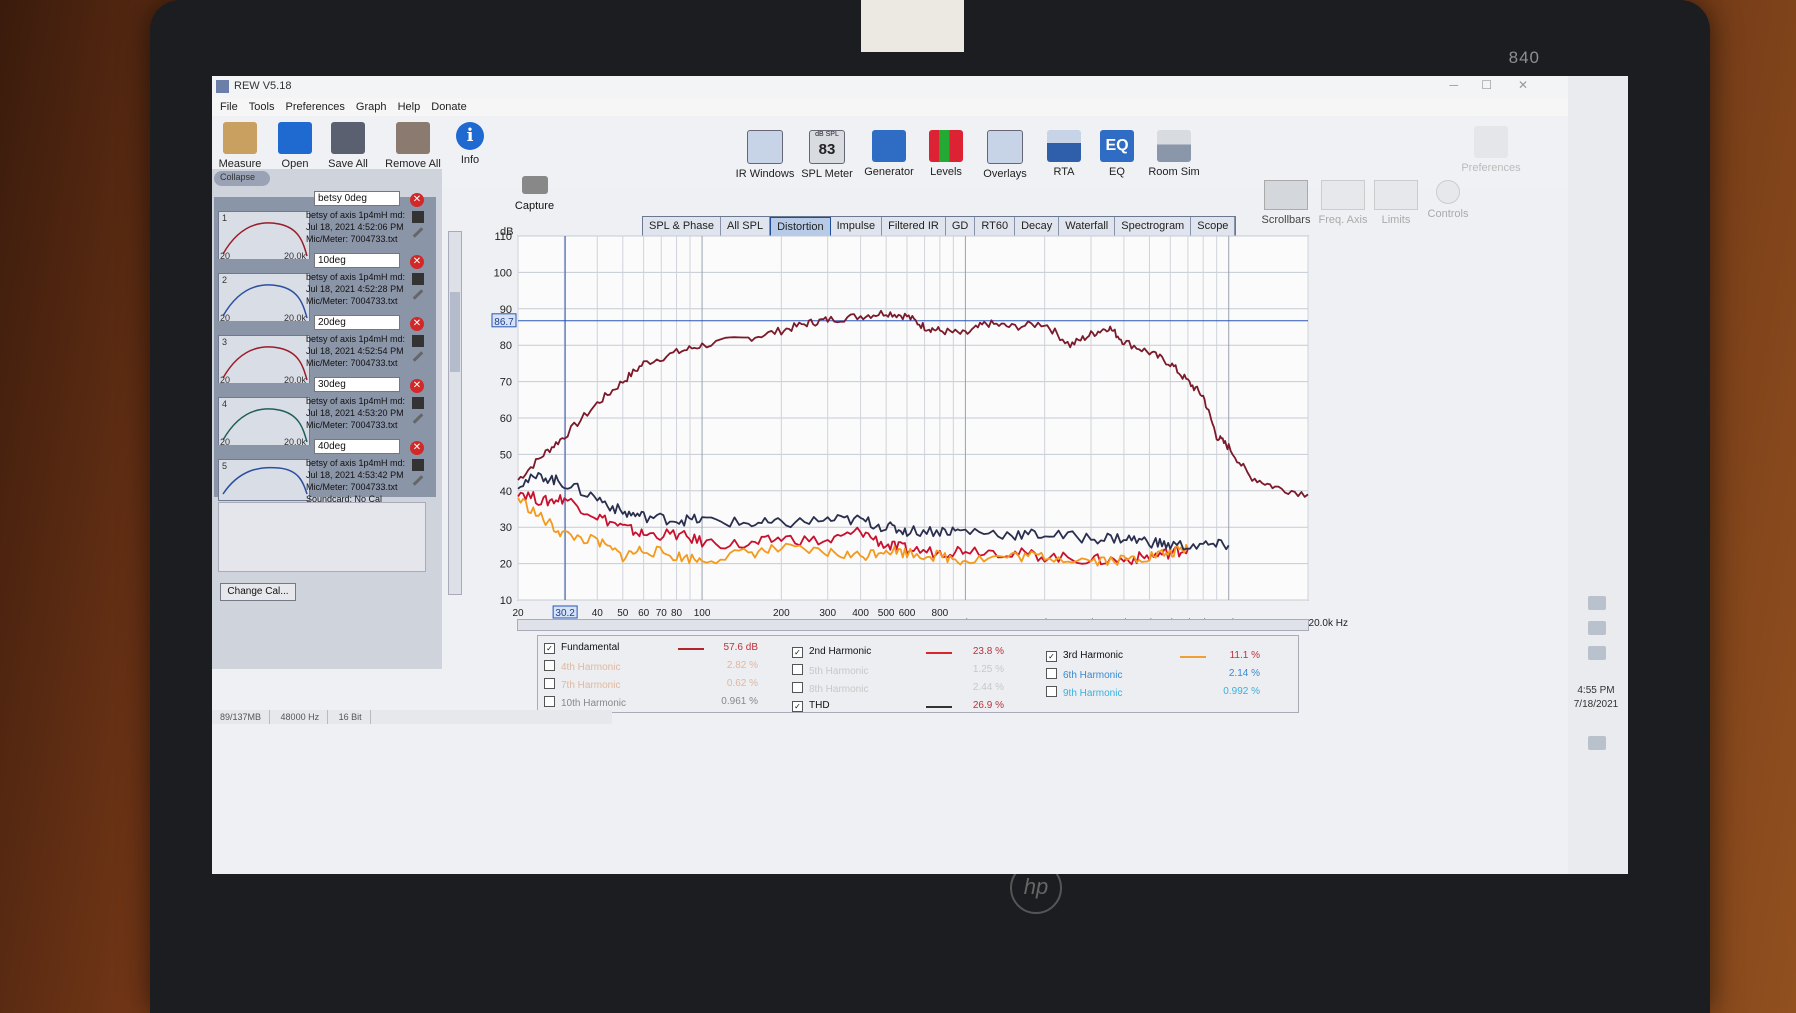 This screenshot has height=1013, width=1796. I want to click on legend-value: 2.14 %, so click(1244, 673).